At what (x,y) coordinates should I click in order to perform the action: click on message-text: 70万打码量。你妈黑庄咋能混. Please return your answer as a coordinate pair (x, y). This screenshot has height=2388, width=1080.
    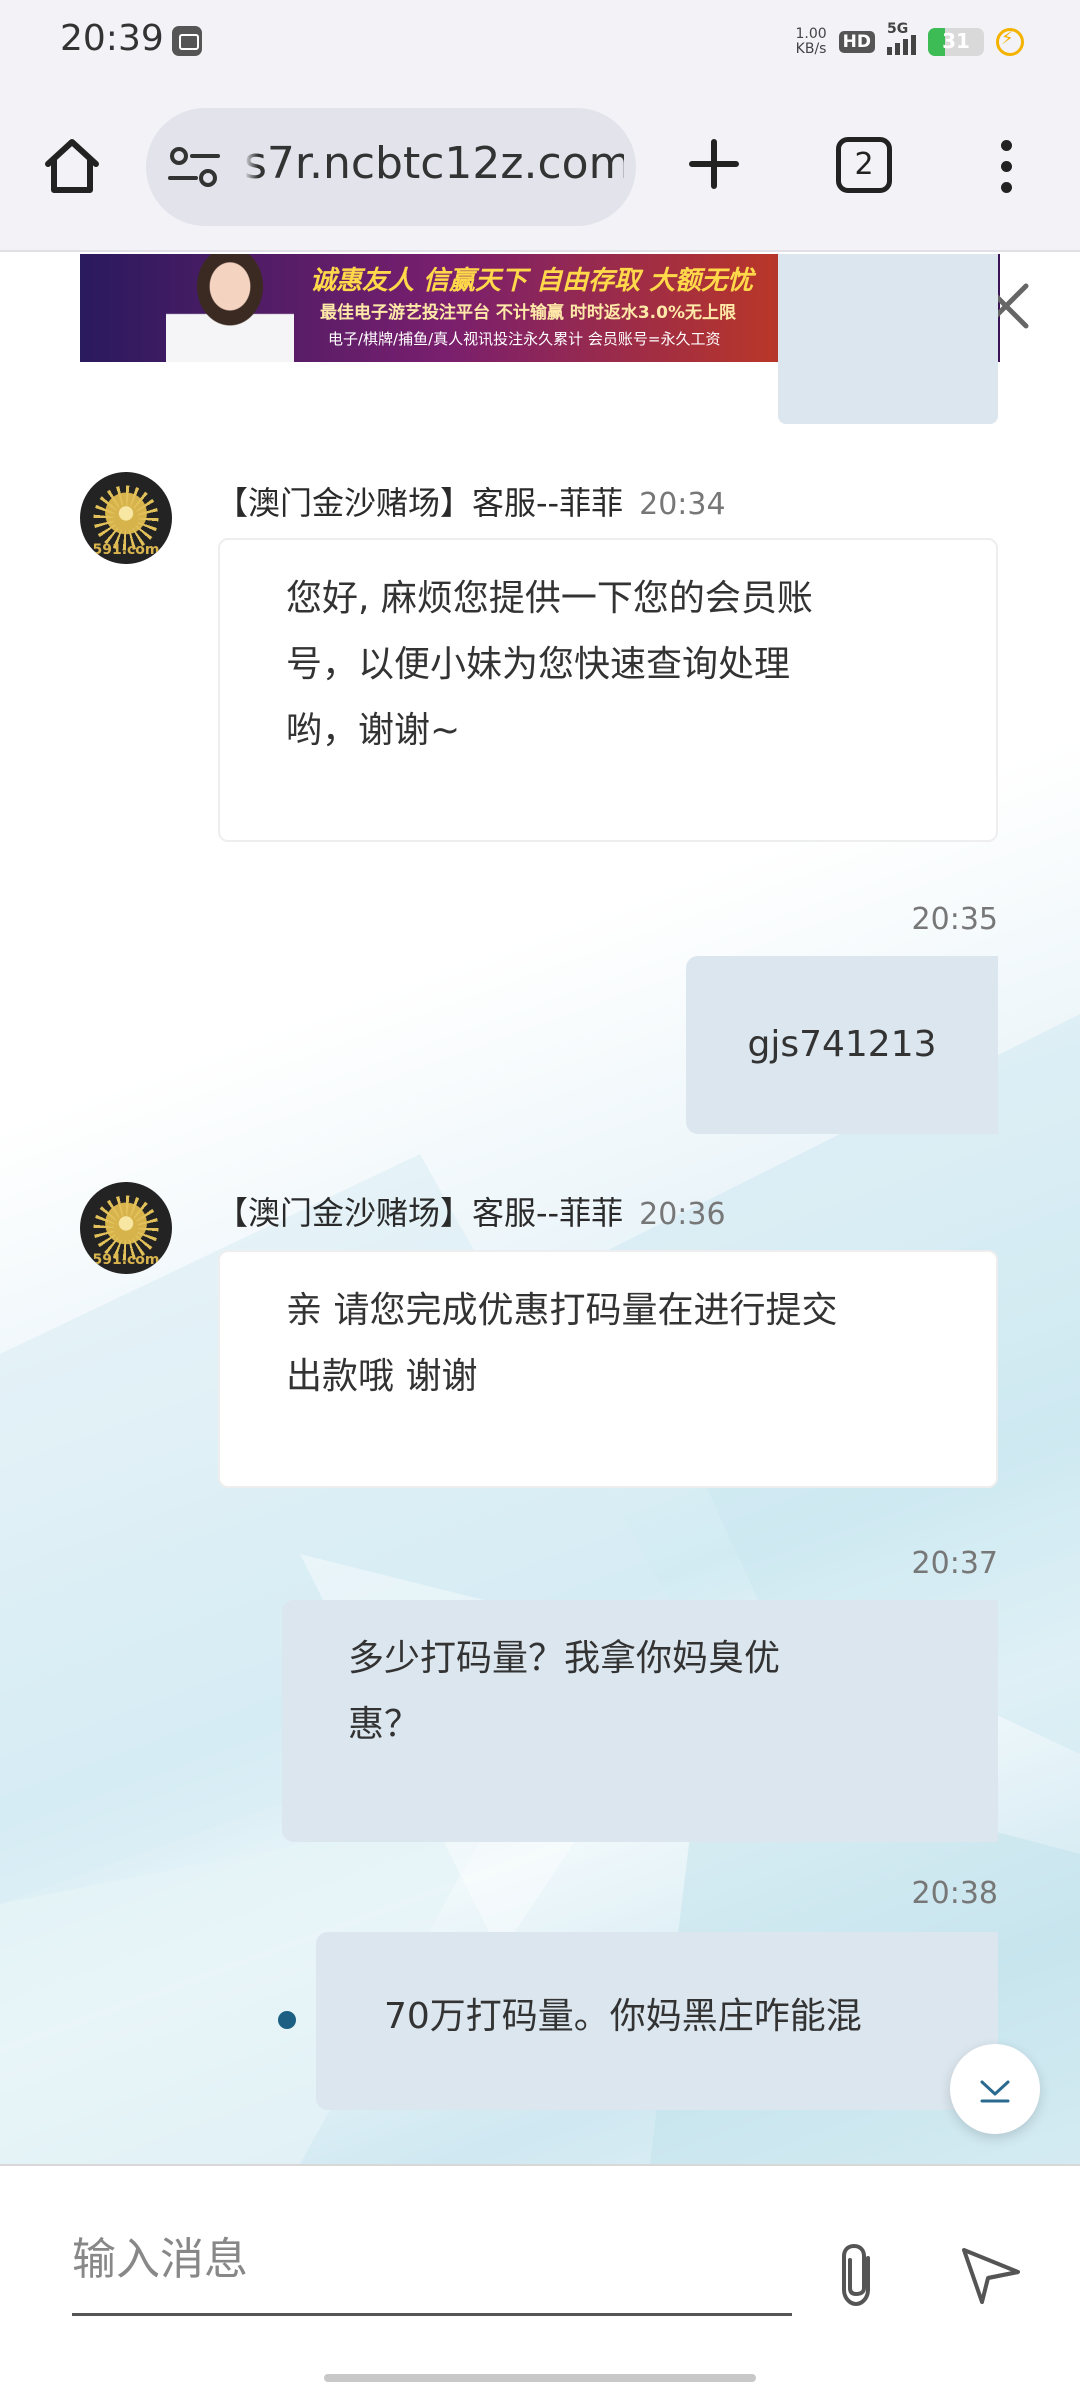
    Looking at the image, I should click on (623, 2016).